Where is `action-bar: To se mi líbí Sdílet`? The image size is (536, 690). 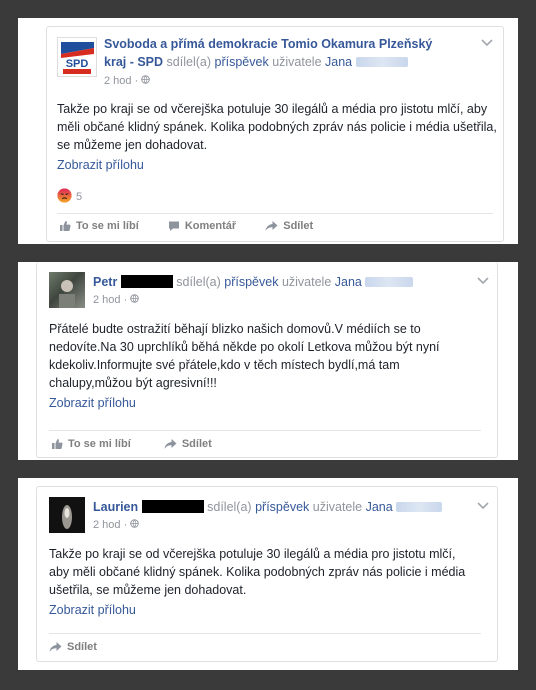 action-bar: To se mi líbí Sdílet is located at coordinates (144, 445).